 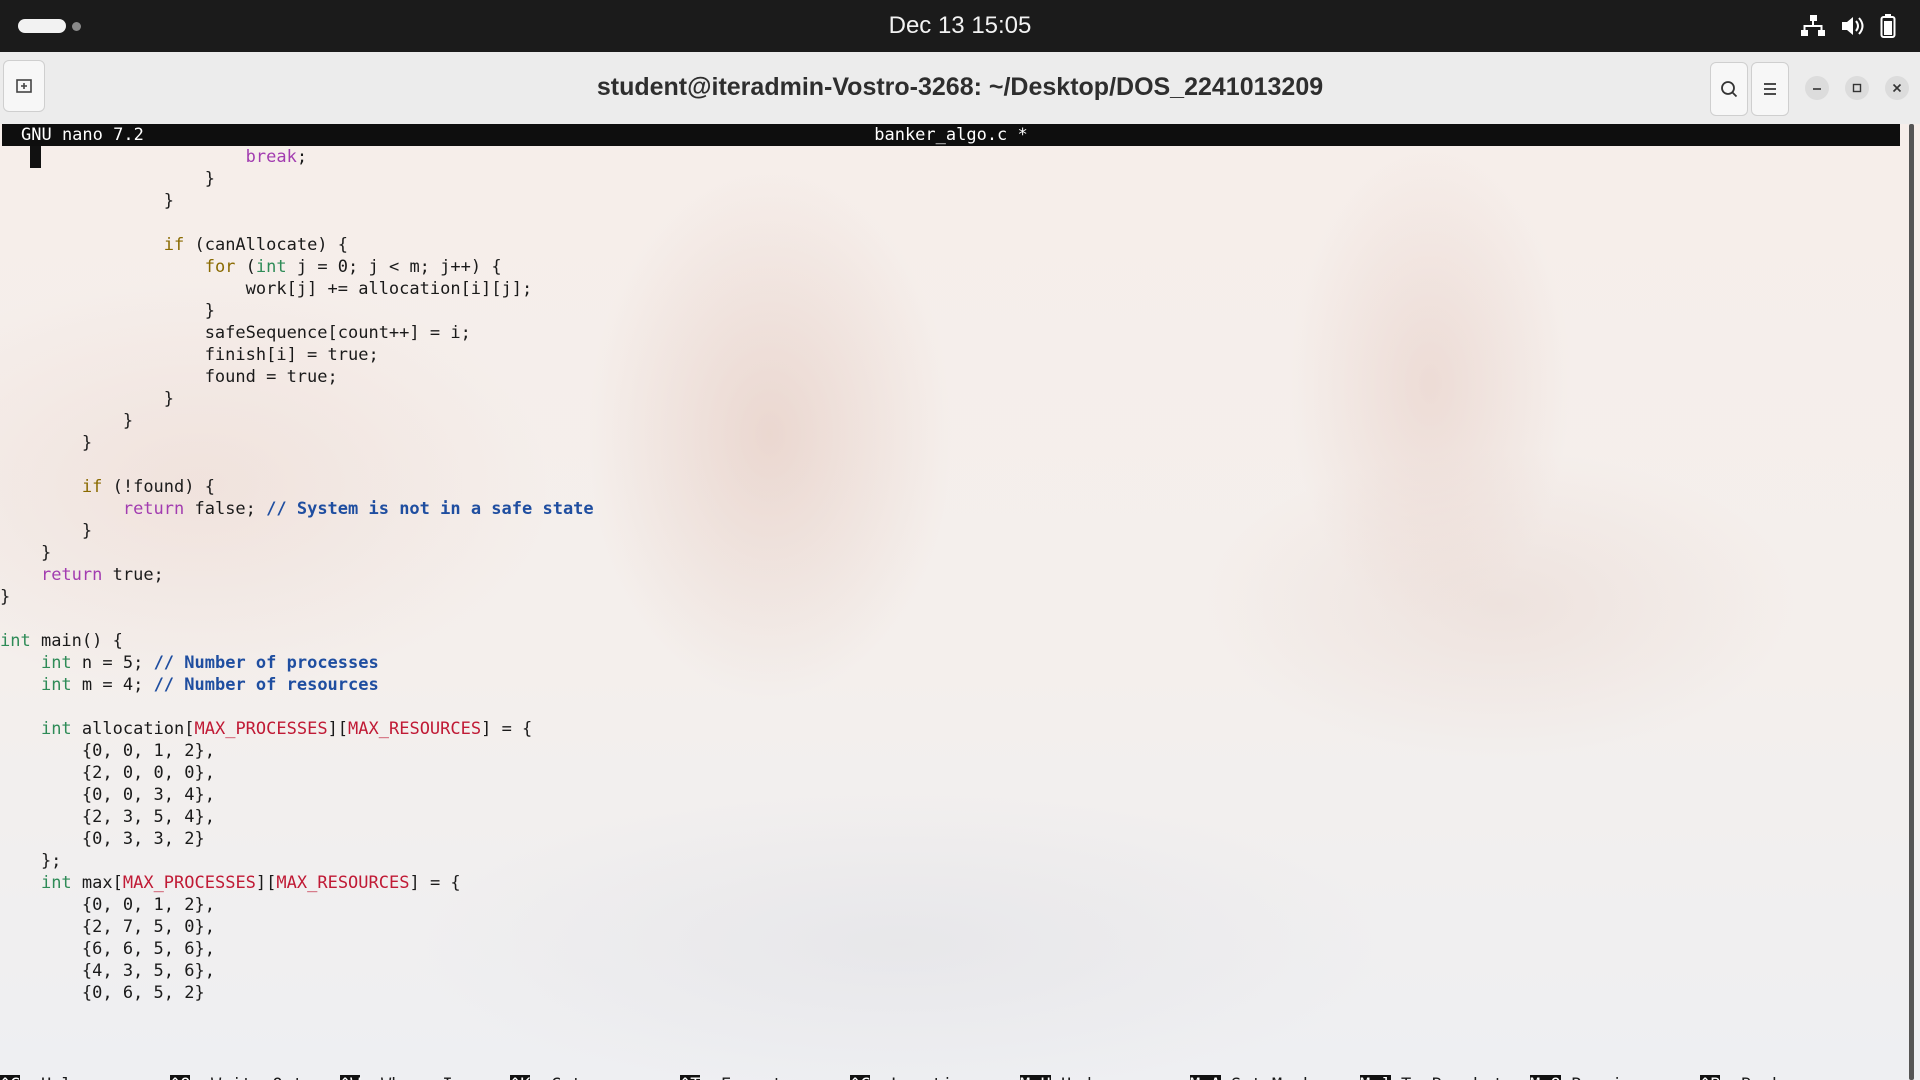 What do you see at coordinates (546, 1077) in the screenshot?
I see `shortcut-cut: ^K Cut` at bounding box center [546, 1077].